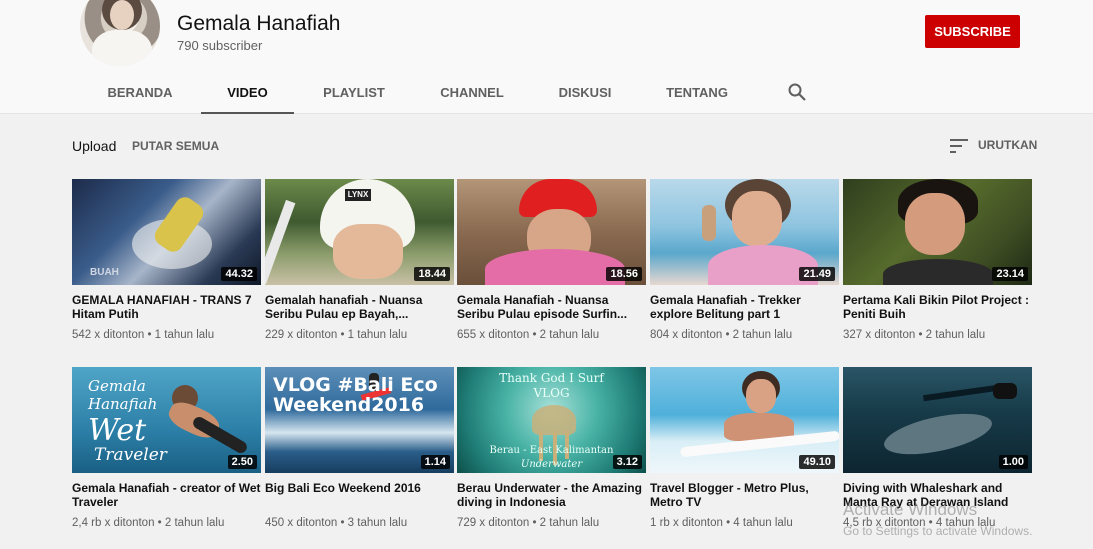  Describe the element at coordinates (247, 94) in the screenshot. I see `tab-video: VIDEO` at that location.